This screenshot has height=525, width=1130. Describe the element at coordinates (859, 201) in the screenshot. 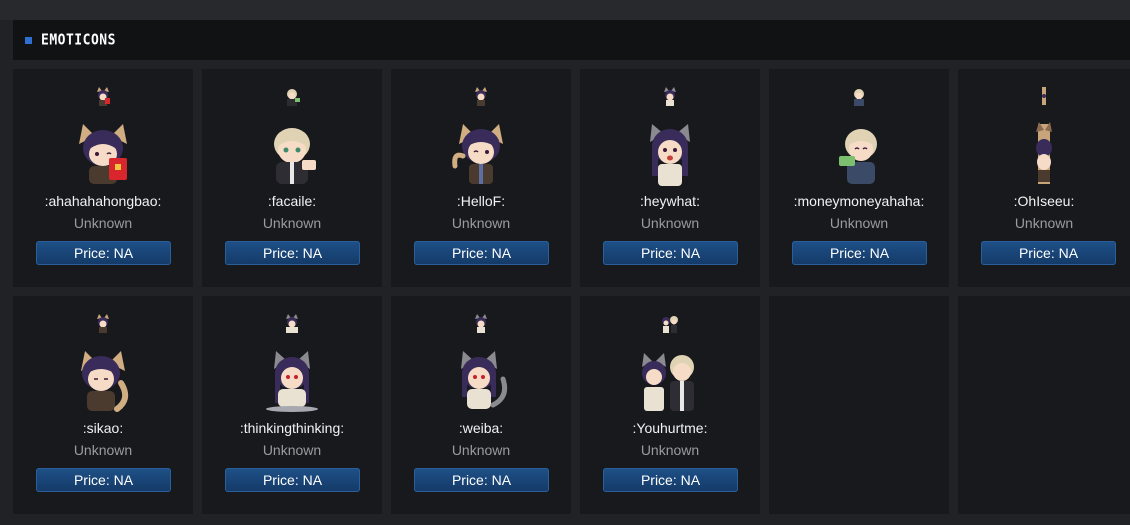

I see `emoticon-name: :moneymoneyahaha:` at that location.